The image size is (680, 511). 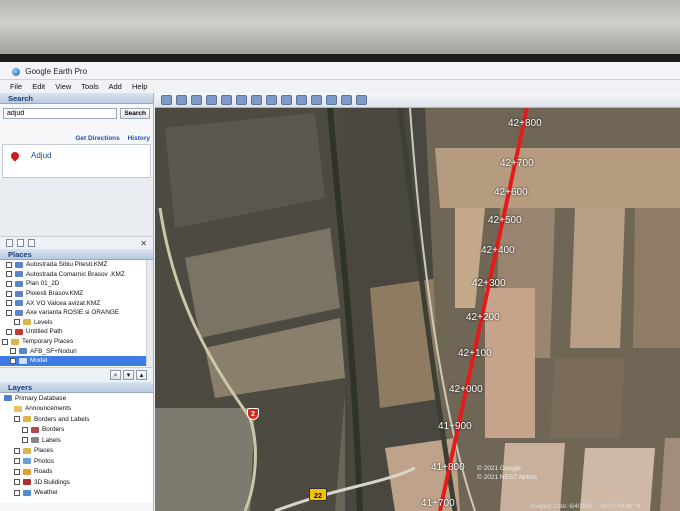 I want to click on search-results-area, so click(x=76, y=207).